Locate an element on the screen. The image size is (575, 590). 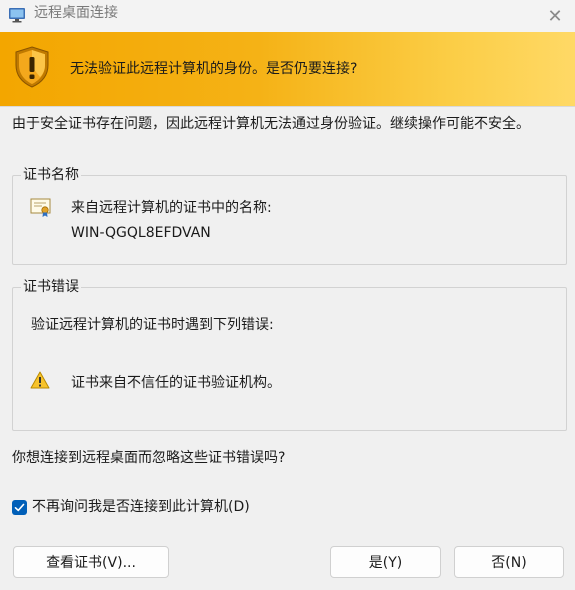
yes-button: 是(Y) is located at coordinates (385, 562).